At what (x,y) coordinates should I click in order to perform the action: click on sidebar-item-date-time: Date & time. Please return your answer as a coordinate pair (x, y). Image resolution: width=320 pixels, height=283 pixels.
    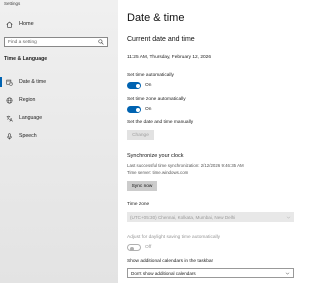
    Looking at the image, I should click on (59, 82).